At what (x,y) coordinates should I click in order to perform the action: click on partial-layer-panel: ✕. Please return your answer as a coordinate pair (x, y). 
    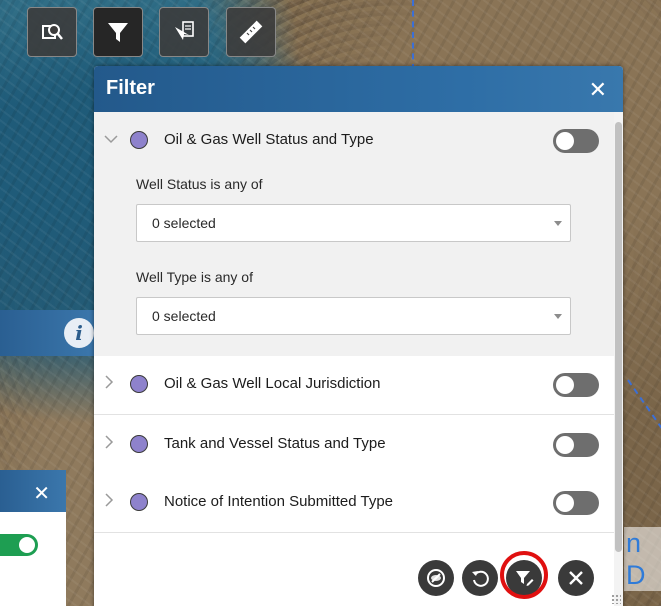
    Looking at the image, I should click on (33, 538).